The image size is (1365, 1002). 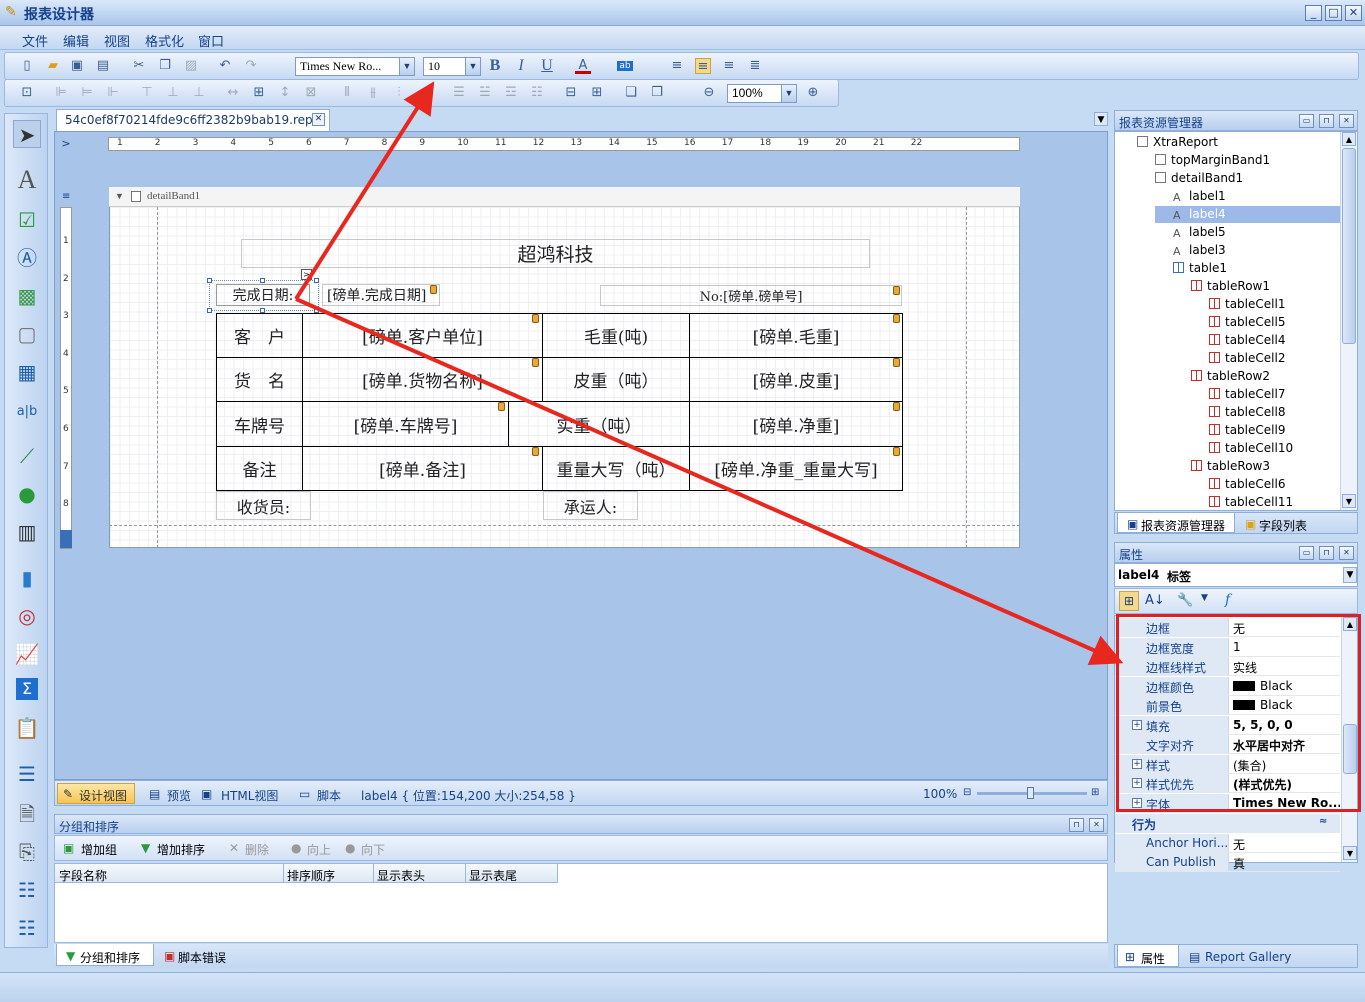 I want to click on app-status-bar, so click(x=682, y=987).